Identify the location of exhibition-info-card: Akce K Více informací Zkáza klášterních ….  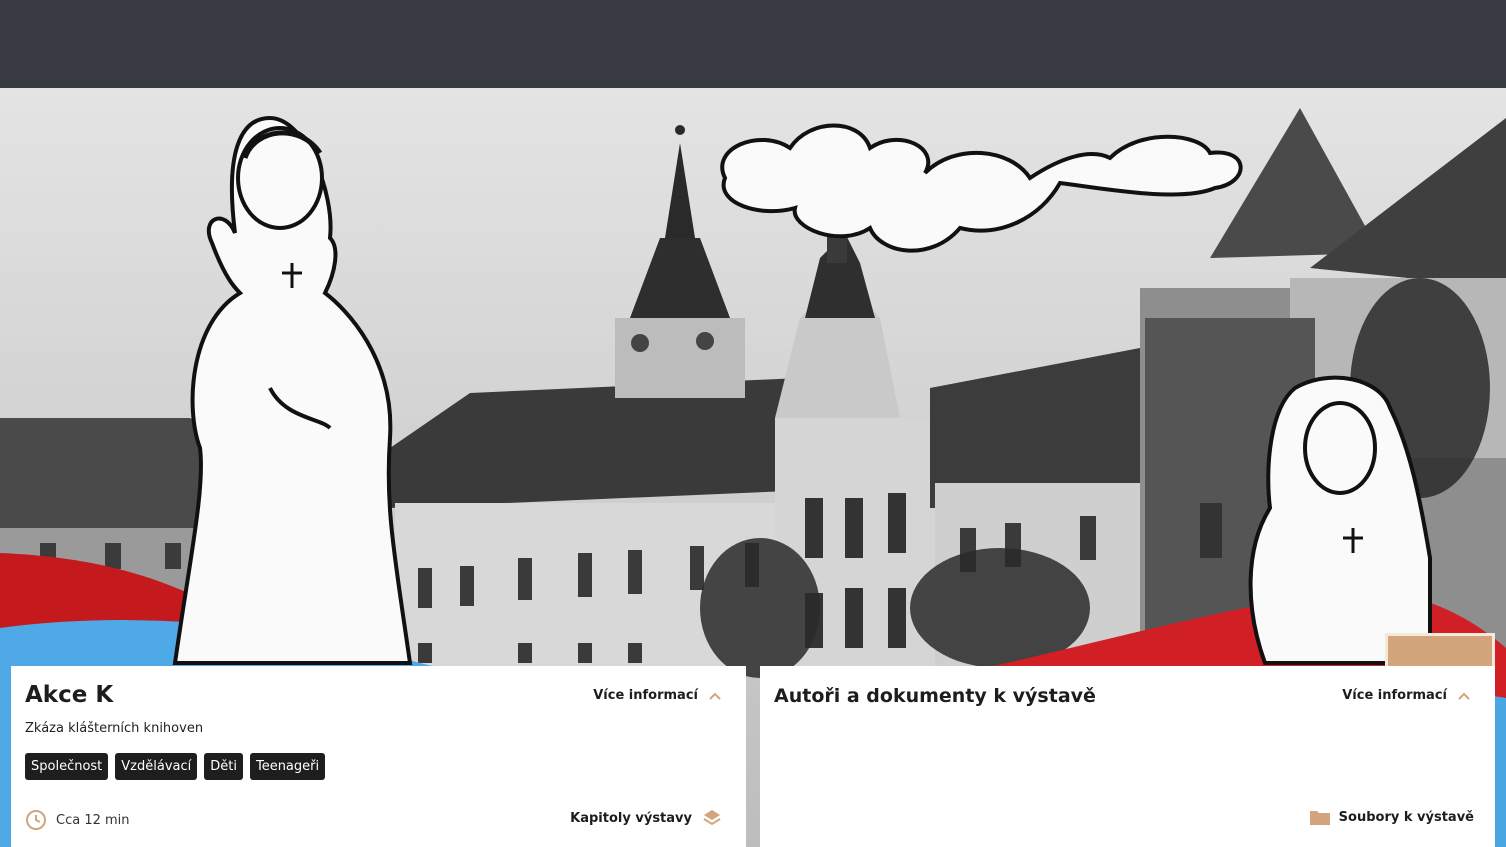
(378, 756).